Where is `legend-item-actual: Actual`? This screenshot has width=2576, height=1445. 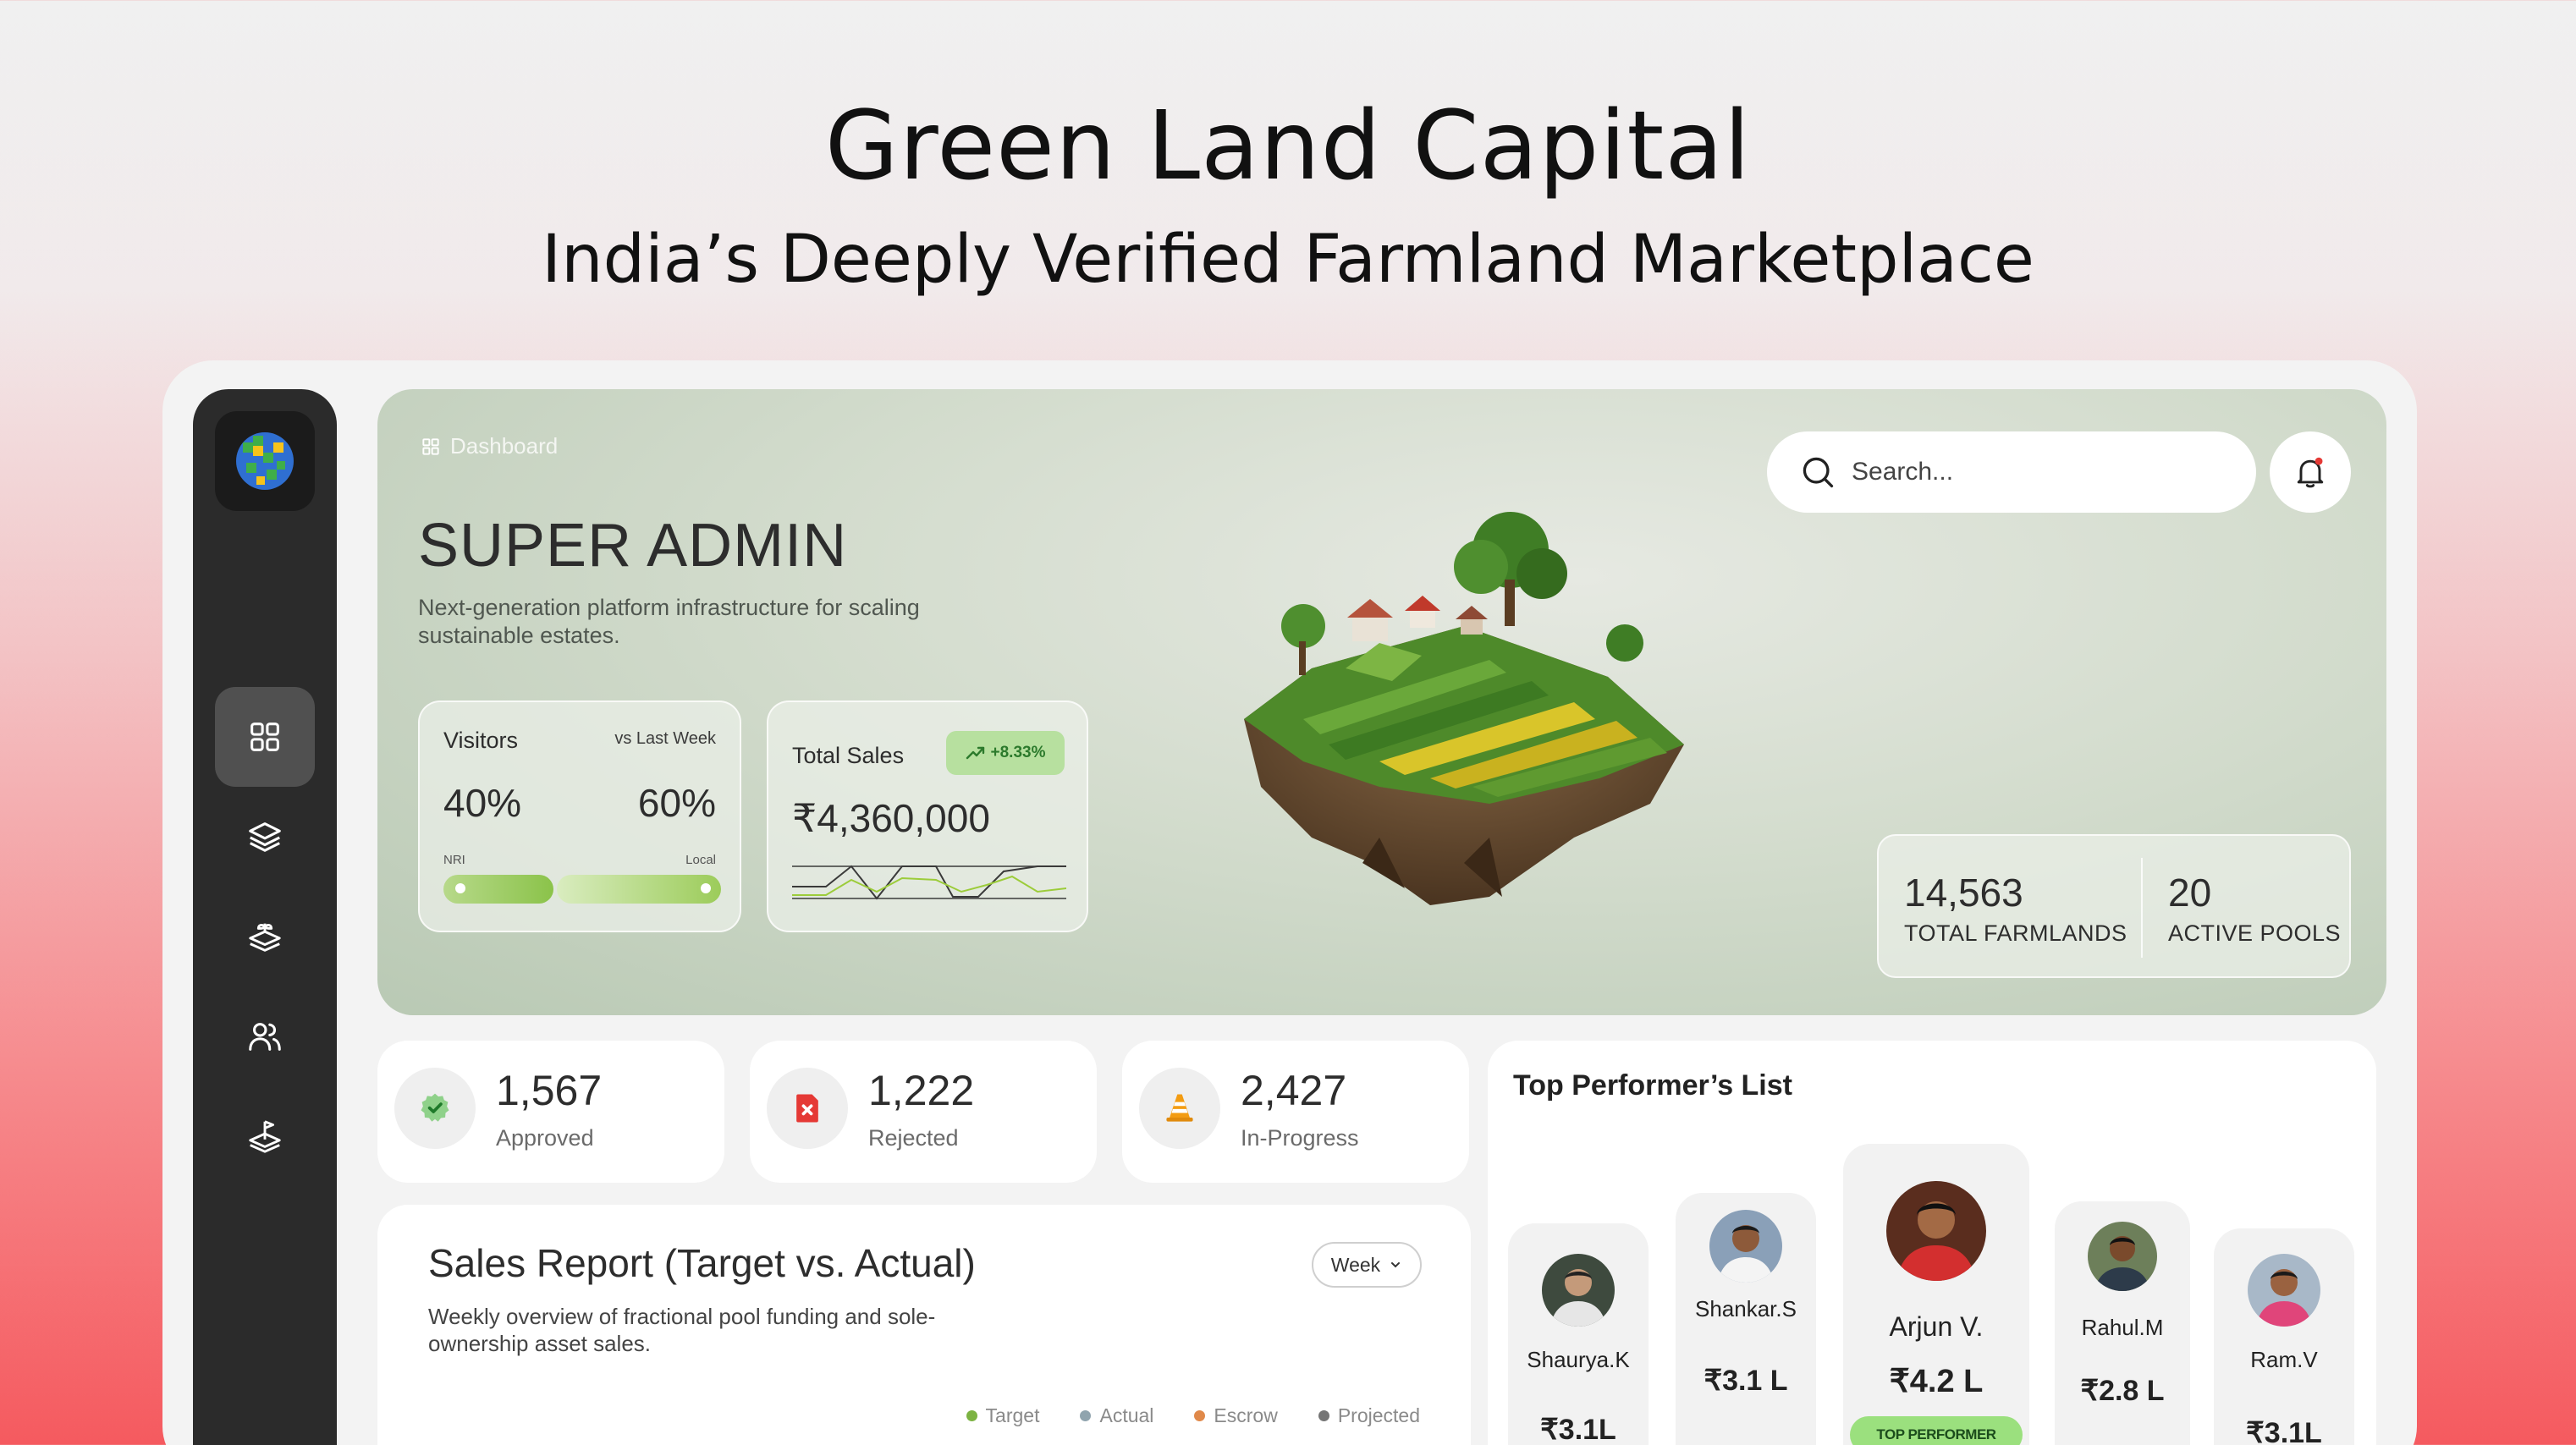 legend-item-actual: Actual is located at coordinates (1116, 1415).